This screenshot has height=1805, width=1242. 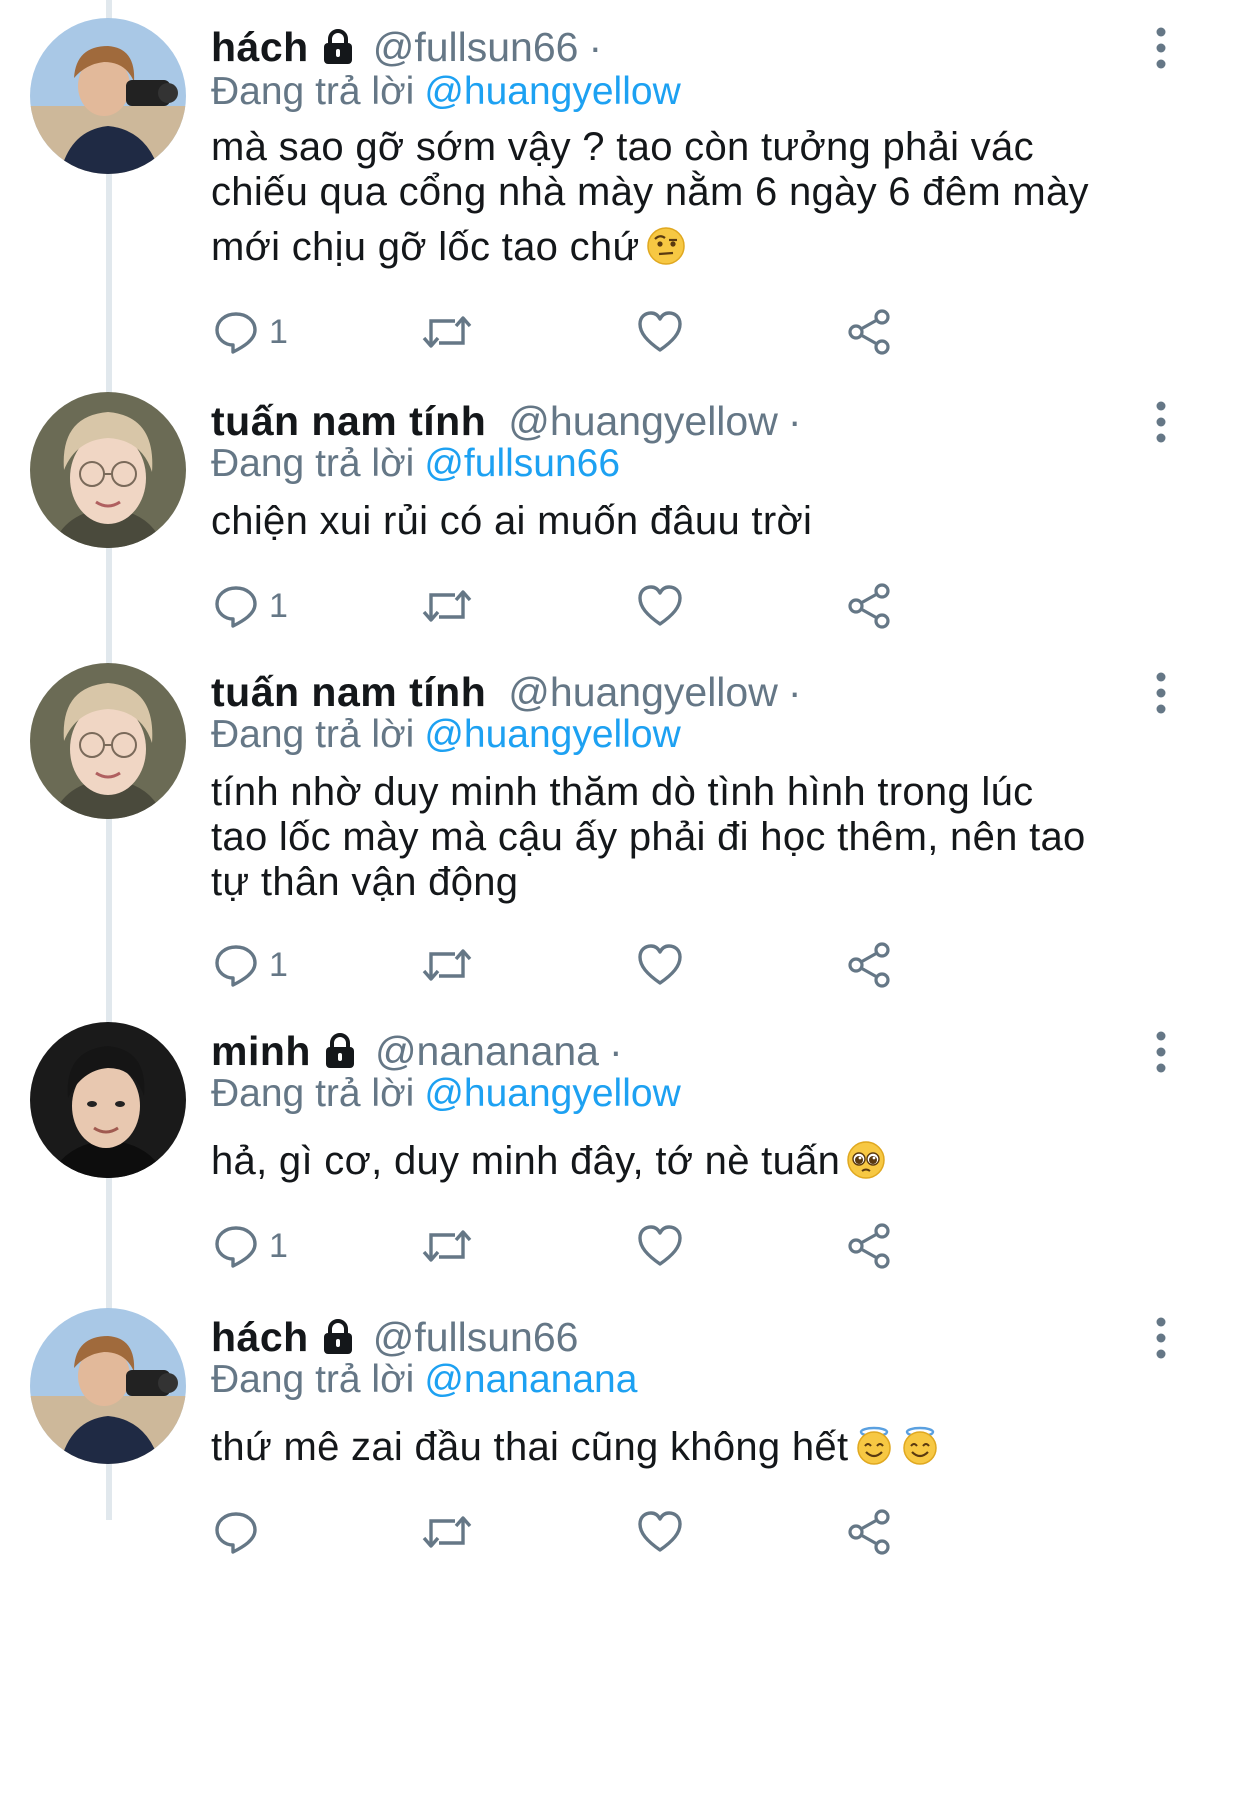 I want to click on replying-to-handle: @nananana, so click(x=530, y=1379).